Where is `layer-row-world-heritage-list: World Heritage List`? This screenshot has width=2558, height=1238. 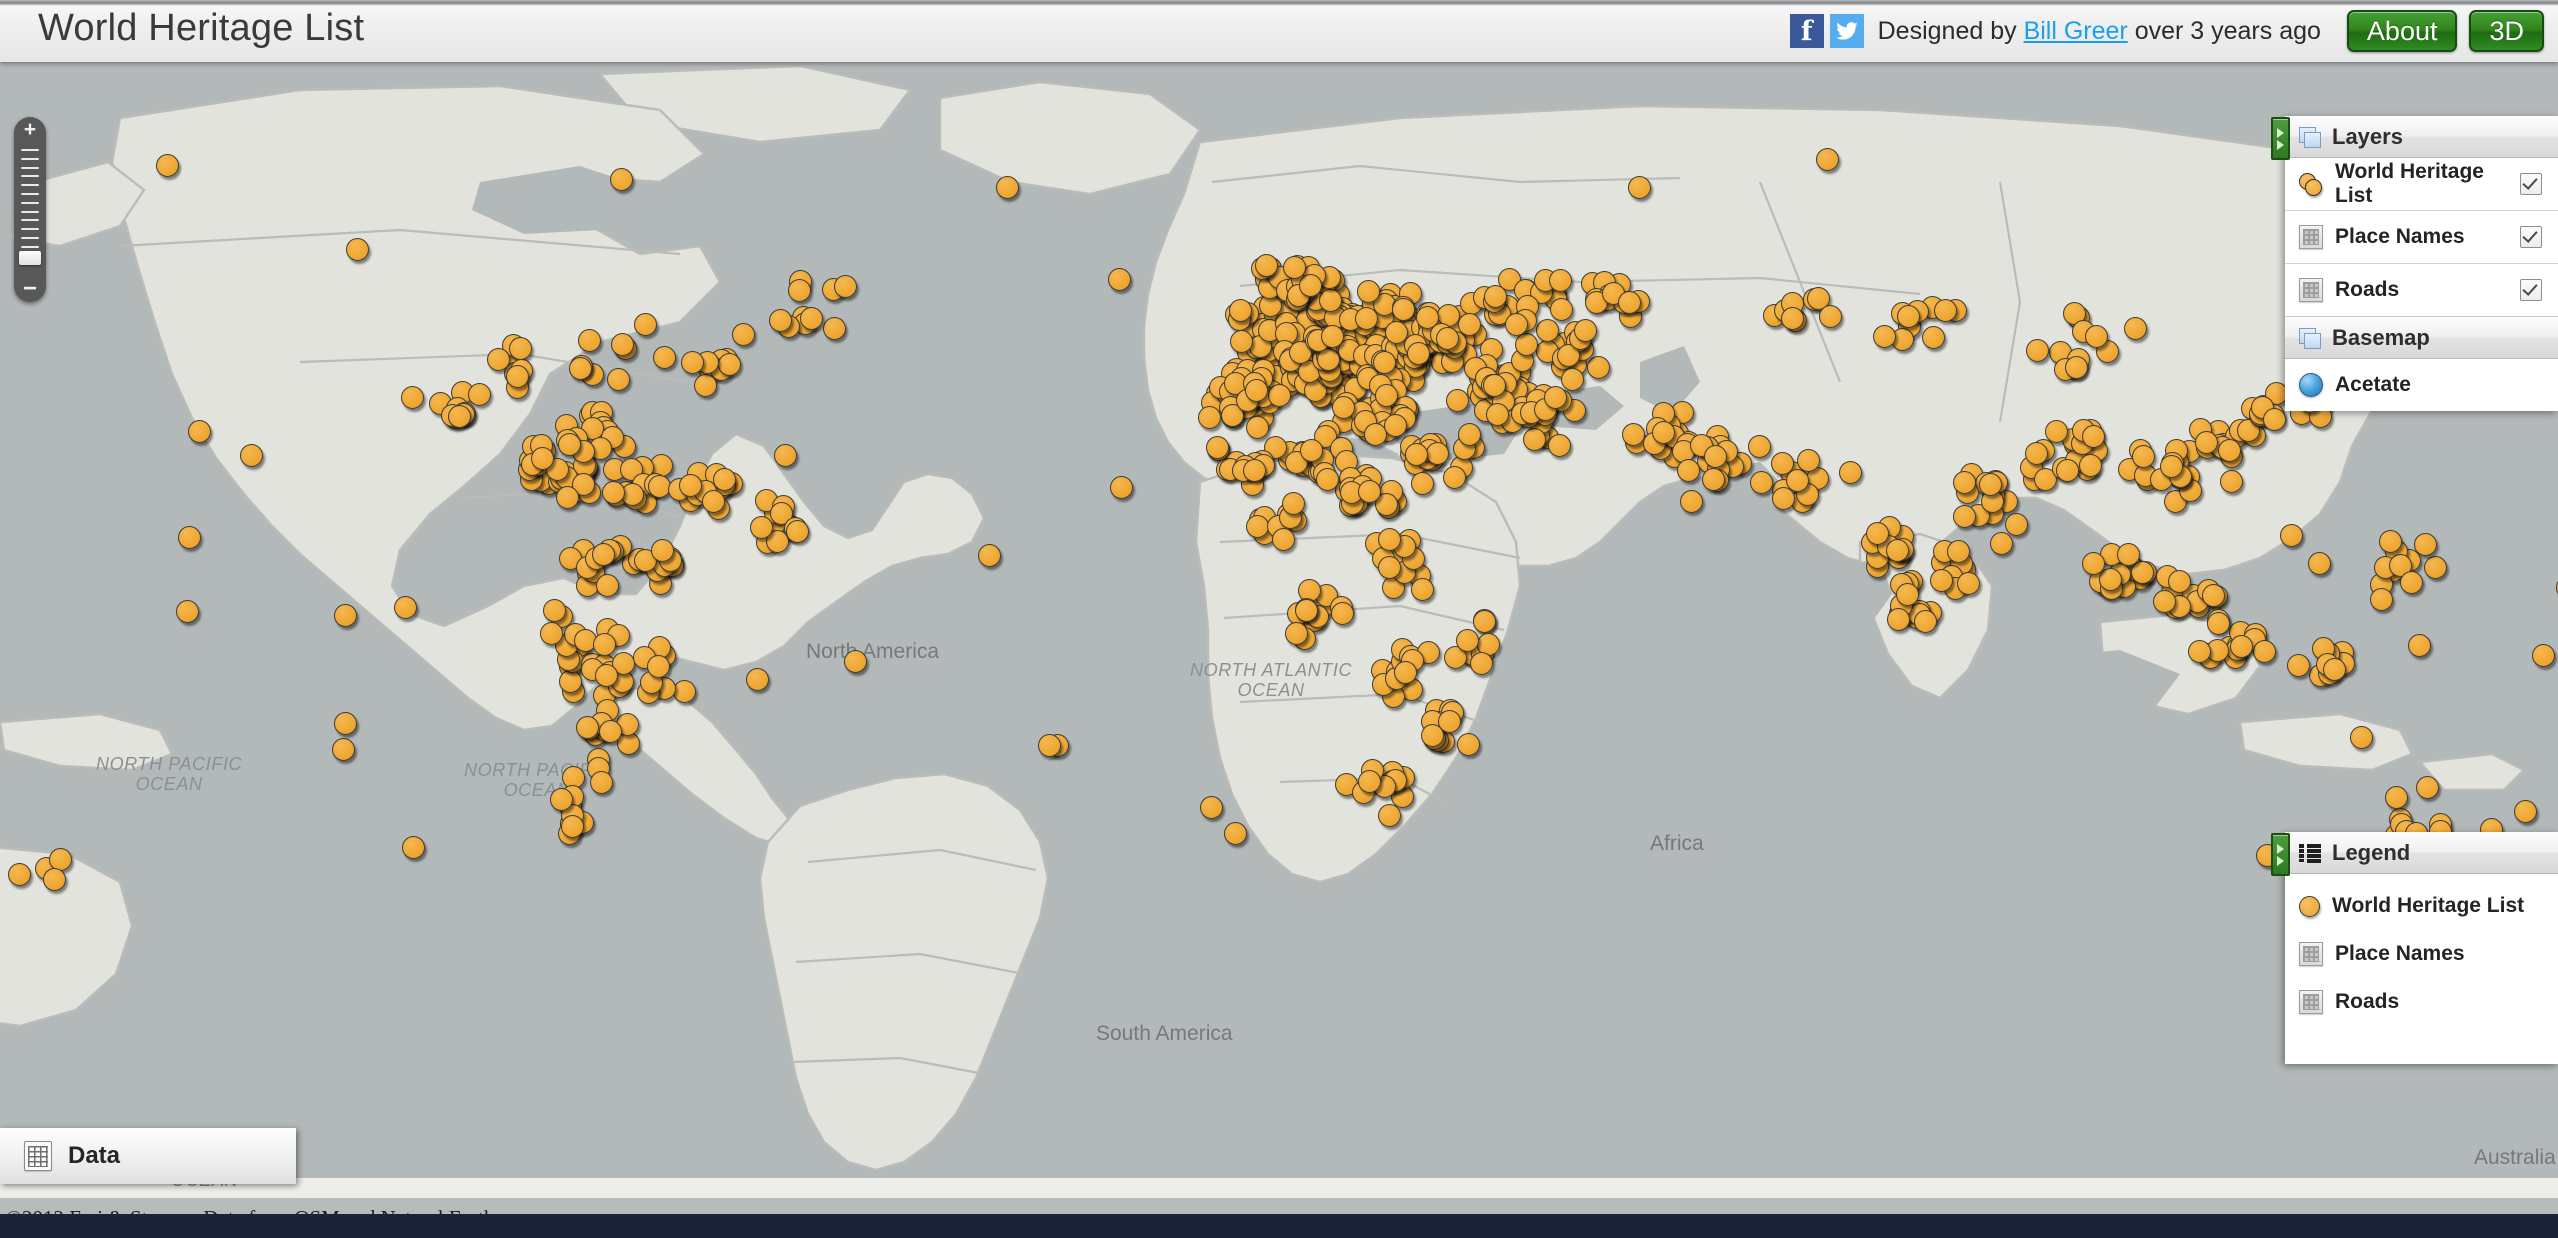
layer-row-world-heritage-list: World Heritage List is located at coordinates (2421, 184).